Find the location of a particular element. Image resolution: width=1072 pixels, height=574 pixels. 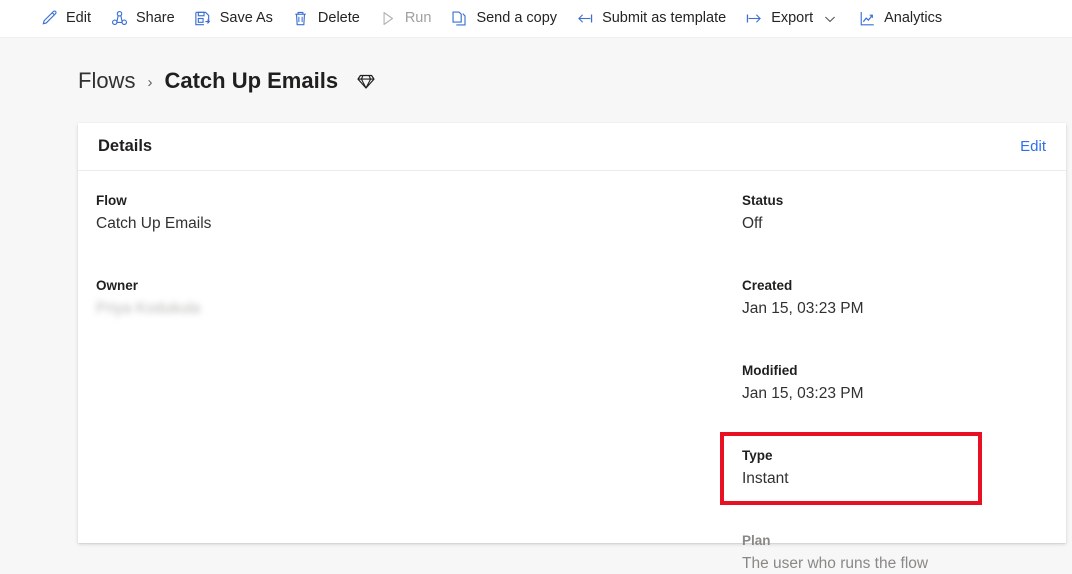

field-plan: Plan The user who runs the flow is located at coordinates (892, 552).